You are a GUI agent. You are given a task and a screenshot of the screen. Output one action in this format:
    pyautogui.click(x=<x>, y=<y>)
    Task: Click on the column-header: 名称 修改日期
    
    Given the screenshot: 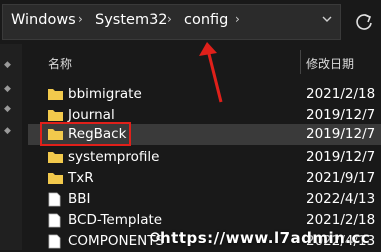 What is the action you would take?
    pyautogui.click(x=190, y=63)
    